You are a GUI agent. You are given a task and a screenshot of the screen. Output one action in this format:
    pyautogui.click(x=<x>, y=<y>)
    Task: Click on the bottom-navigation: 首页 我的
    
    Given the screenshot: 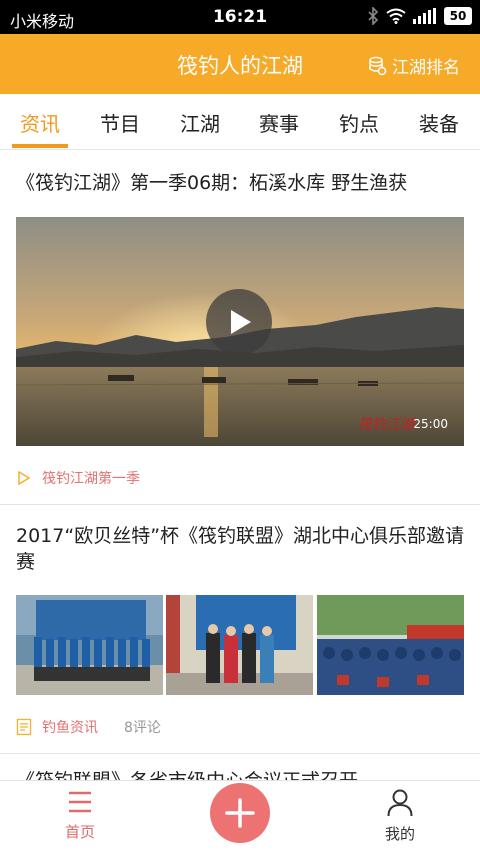 What is the action you would take?
    pyautogui.click(x=240, y=816)
    